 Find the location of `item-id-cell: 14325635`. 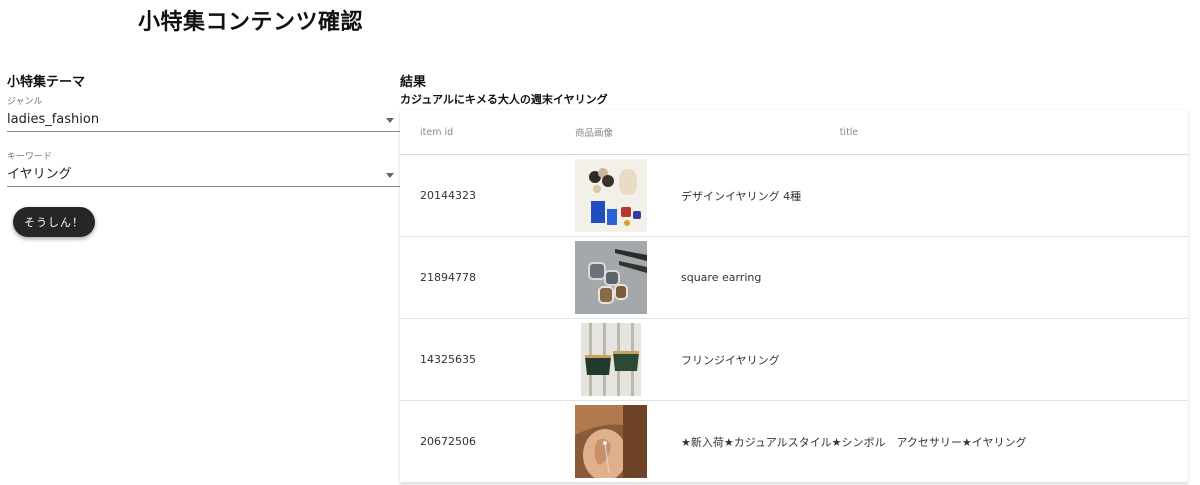

item-id-cell: 14325635 is located at coordinates (487, 359).